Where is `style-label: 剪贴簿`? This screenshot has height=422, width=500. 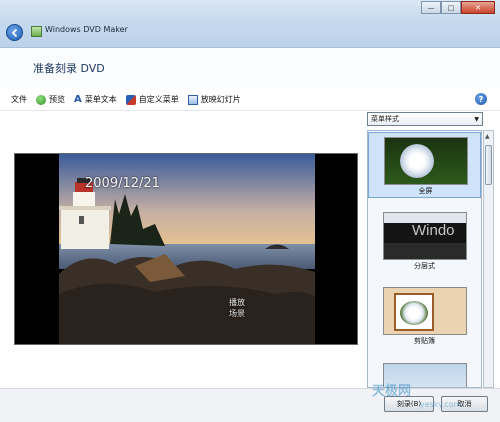 style-label: 剪贴簿 is located at coordinates (424, 341).